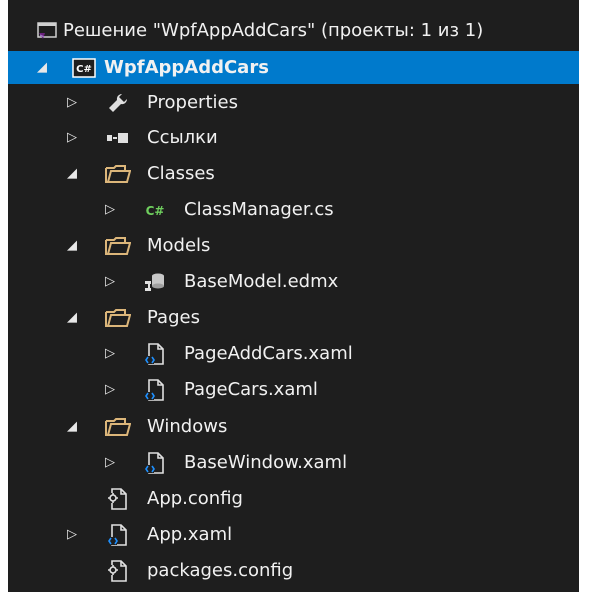  What do you see at coordinates (186, 67) in the screenshot?
I see `tree-item-label: WpfAppAddCars` at bounding box center [186, 67].